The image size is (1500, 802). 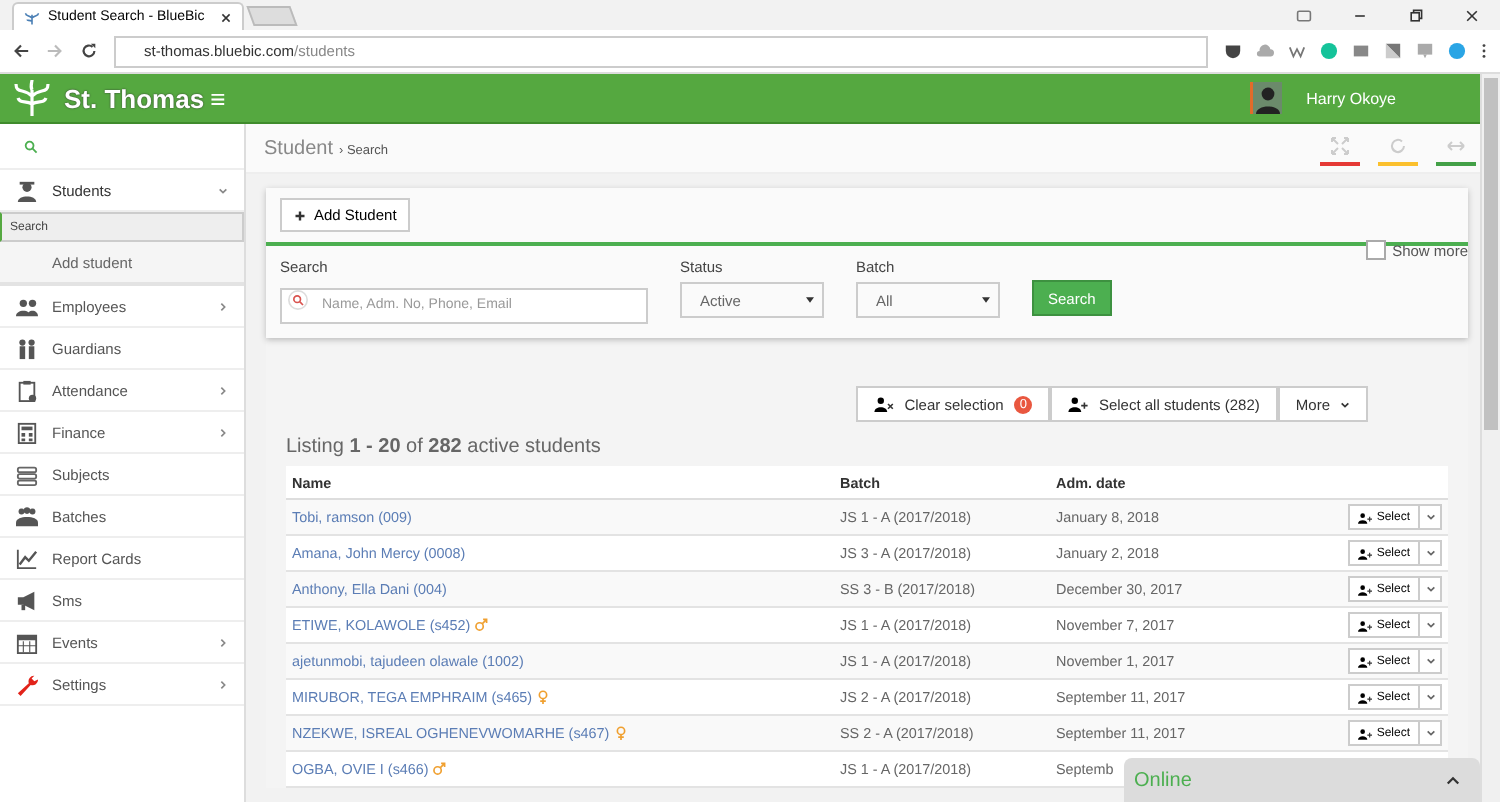 What do you see at coordinates (27, 600) in the screenshot?
I see `megaphone-icon` at bounding box center [27, 600].